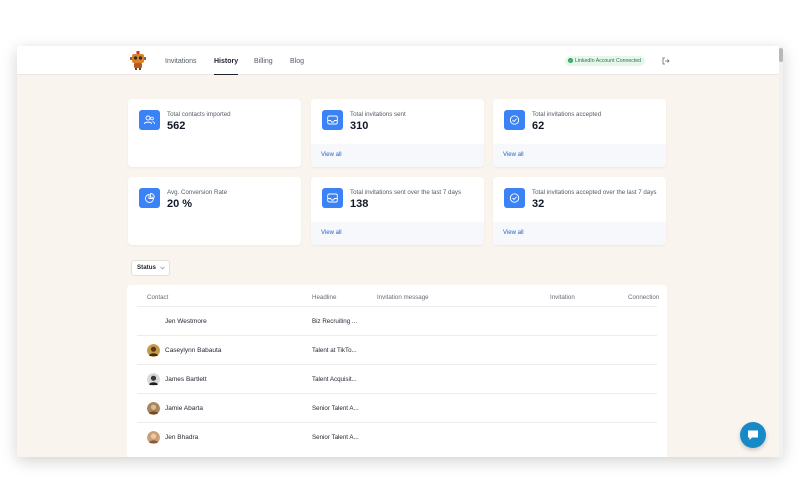  I want to click on pie-chart-icon, so click(149, 198).